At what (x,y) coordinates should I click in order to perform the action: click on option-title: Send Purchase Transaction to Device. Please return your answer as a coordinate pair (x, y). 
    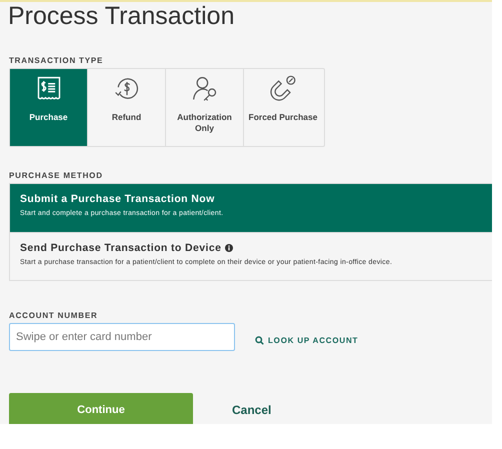
    Looking at the image, I should click on (121, 248).